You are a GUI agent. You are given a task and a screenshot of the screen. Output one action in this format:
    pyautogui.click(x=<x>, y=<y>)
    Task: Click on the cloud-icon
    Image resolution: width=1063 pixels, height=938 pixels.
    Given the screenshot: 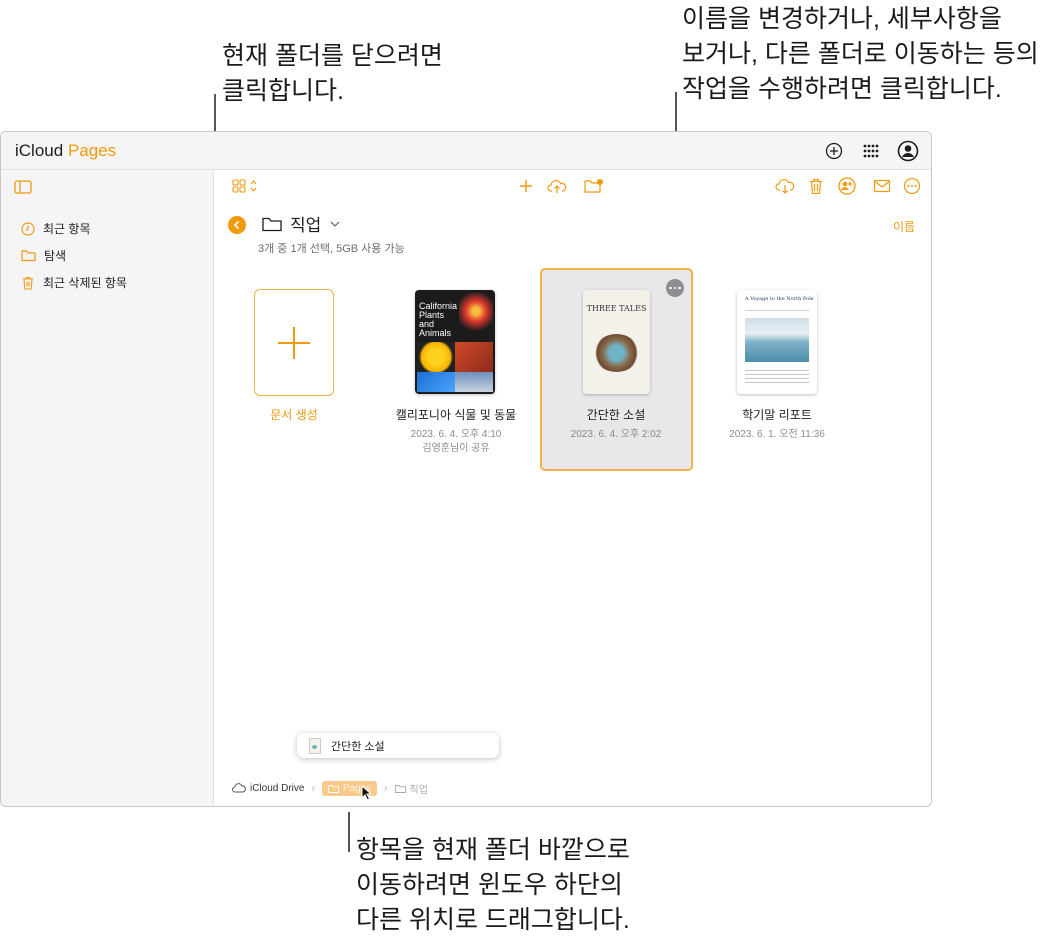 What is the action you would take?
    pyautogui.click(x=239, y=788)
    